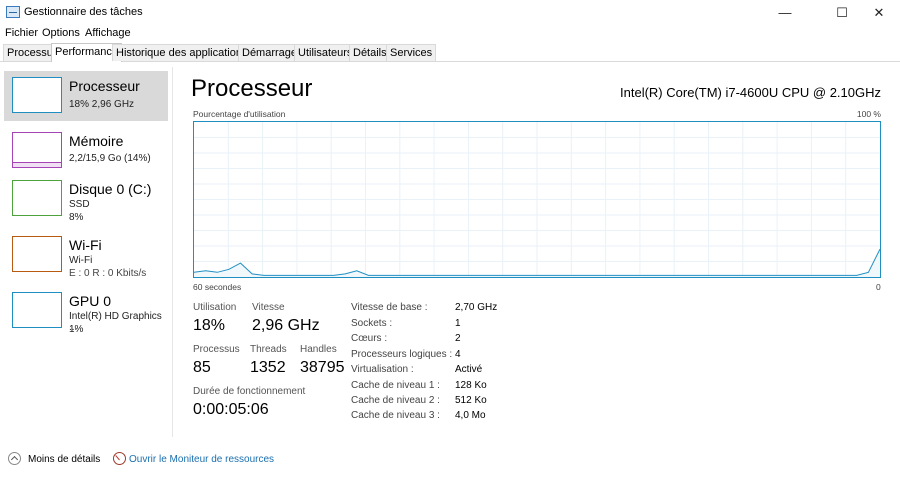 The height and width of the screenshot is (479, 900). I want to click on detail-key: Cœurs :, so click(369, 338).